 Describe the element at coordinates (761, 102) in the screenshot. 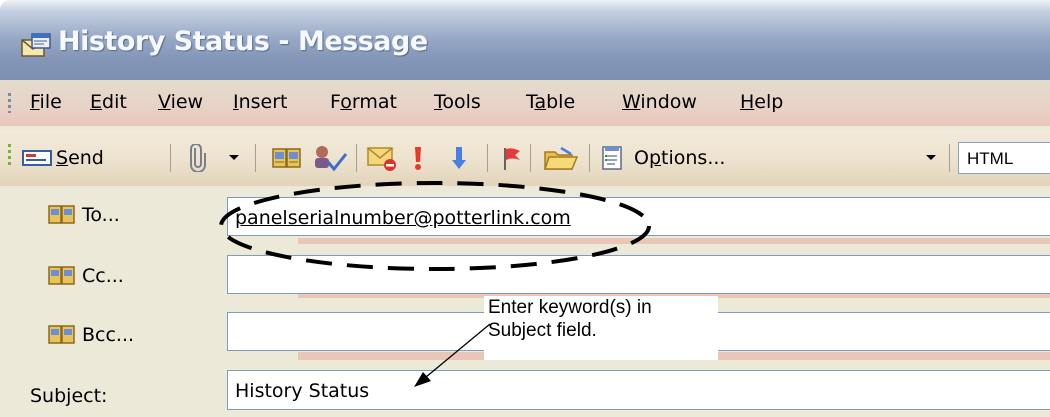

I see `menu-help: Help` at that location.